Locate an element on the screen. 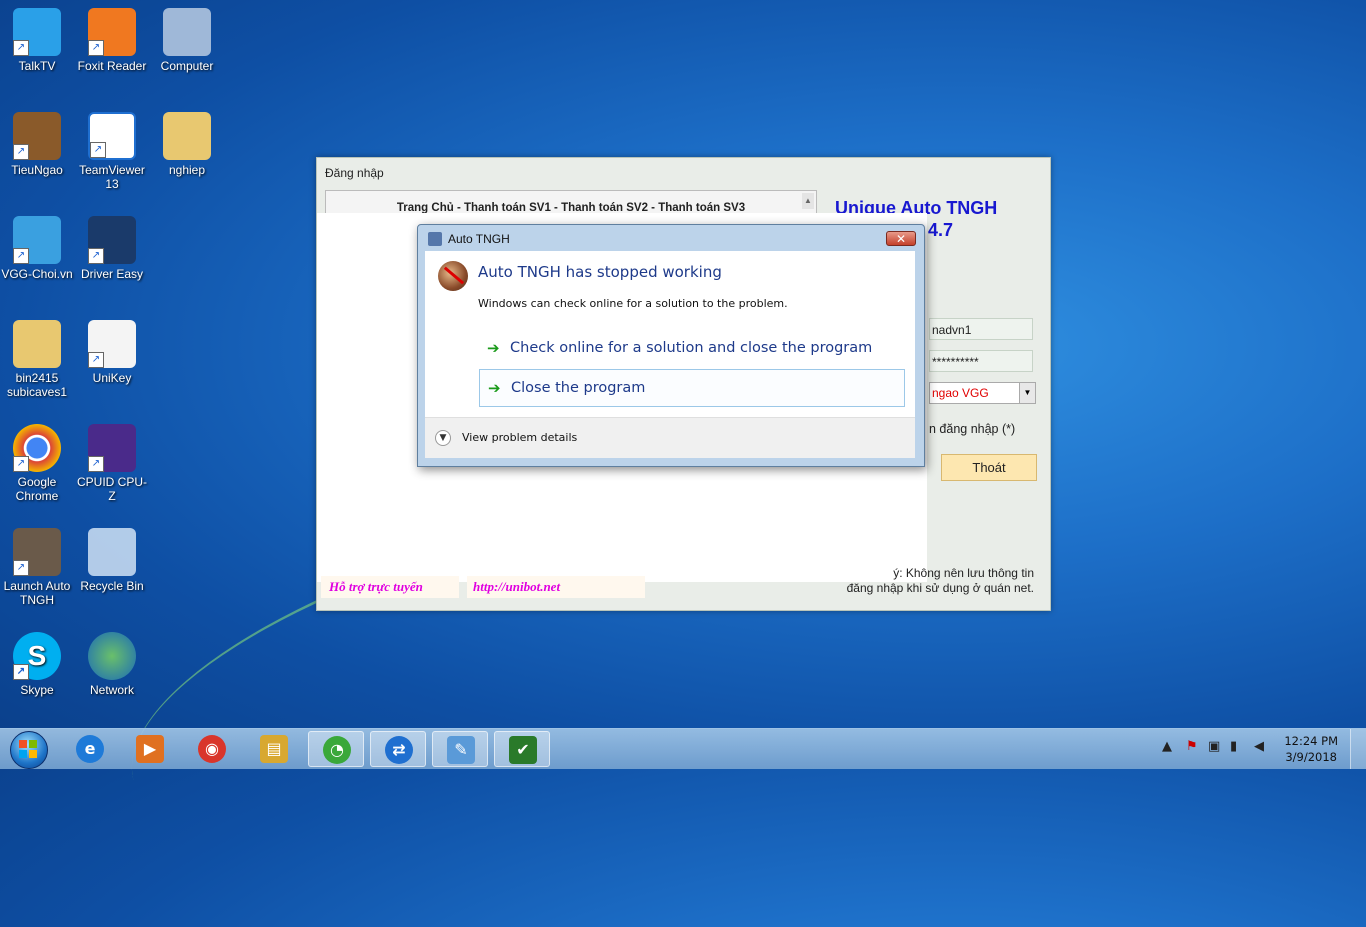 This screenshot has width=1366, height=927. taskbar-media-player: ▶ is located at coordinates (150, 749).